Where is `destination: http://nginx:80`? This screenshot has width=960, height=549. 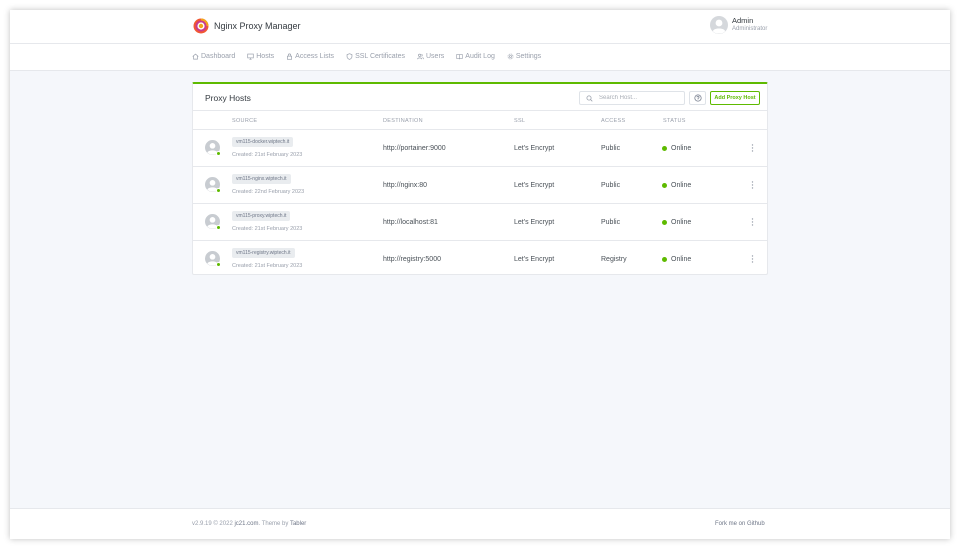
destination: http://nginx:80 is located at coordinates (405, 185).